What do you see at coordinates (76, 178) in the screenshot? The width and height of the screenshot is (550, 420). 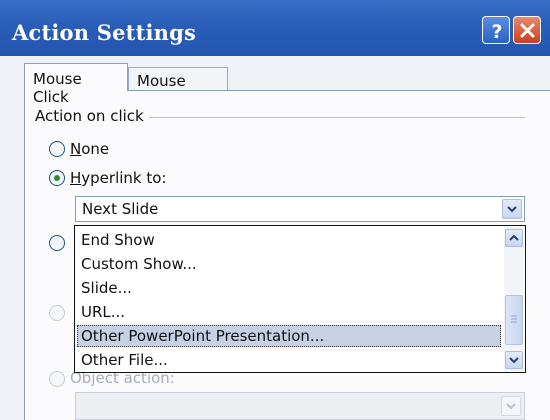 I see `accel-h: H` at bounding box center [76, 178].